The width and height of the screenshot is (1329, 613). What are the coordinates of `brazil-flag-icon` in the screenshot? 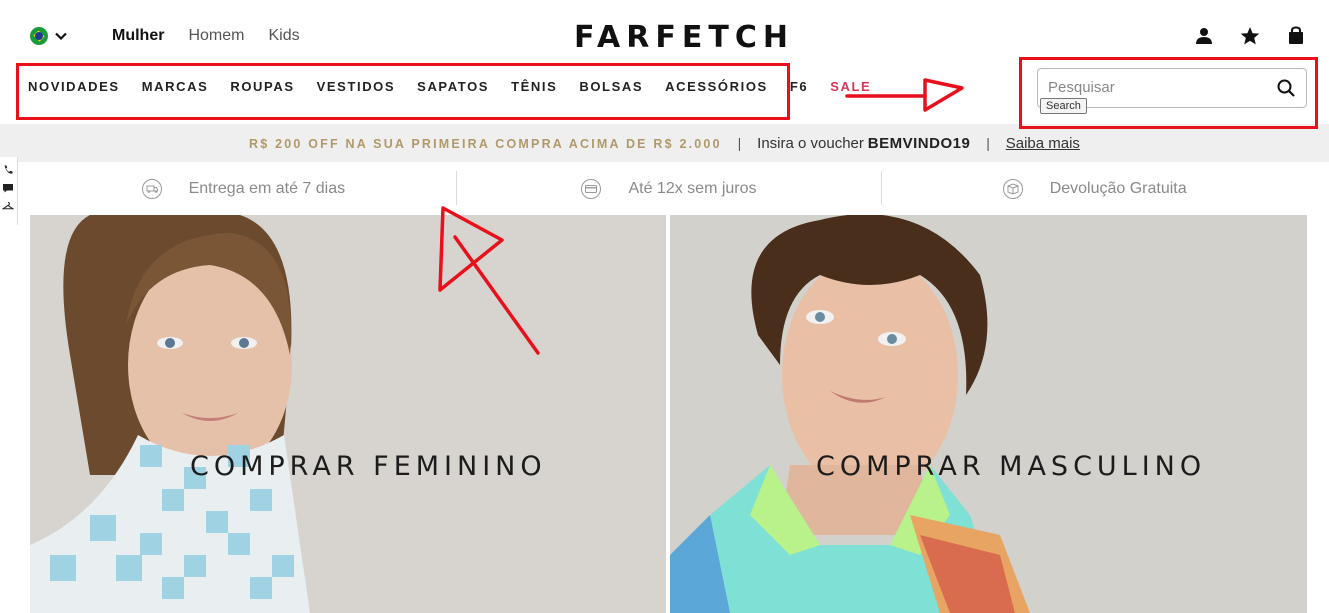 It's located at (39, 36).